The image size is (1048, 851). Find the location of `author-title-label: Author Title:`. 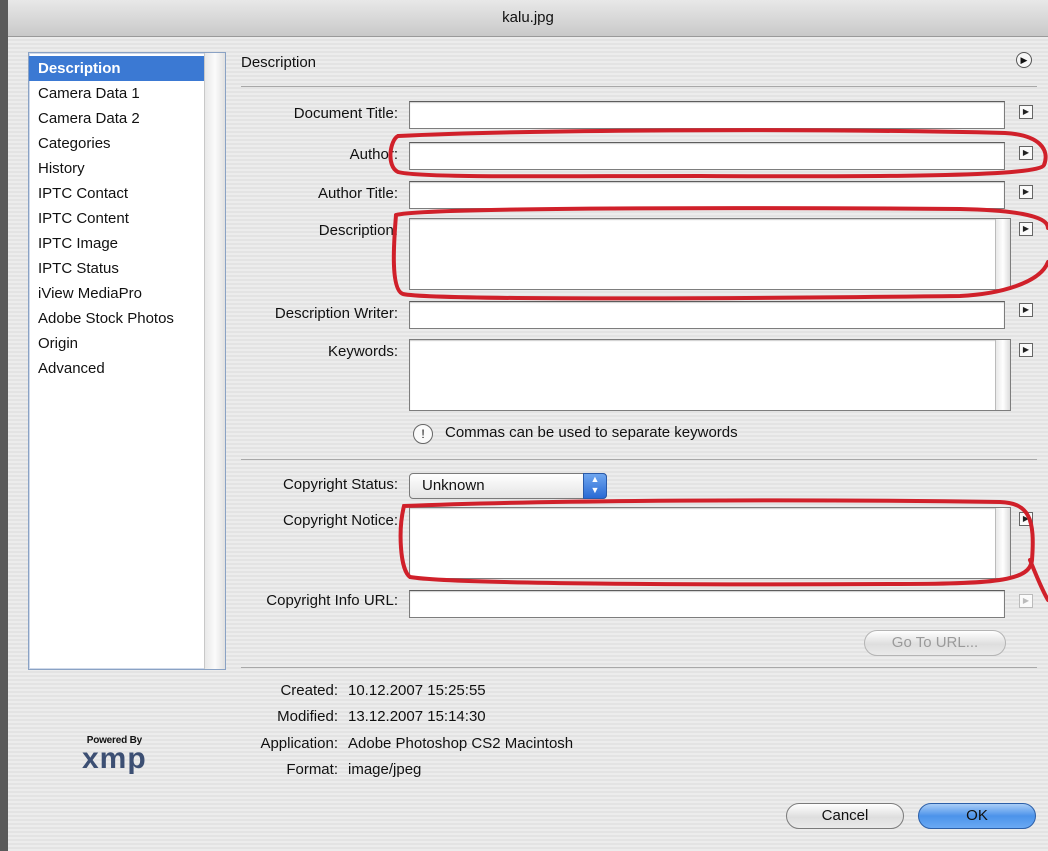

author-title-label: Author Title: is located at coordinates (357, 193).